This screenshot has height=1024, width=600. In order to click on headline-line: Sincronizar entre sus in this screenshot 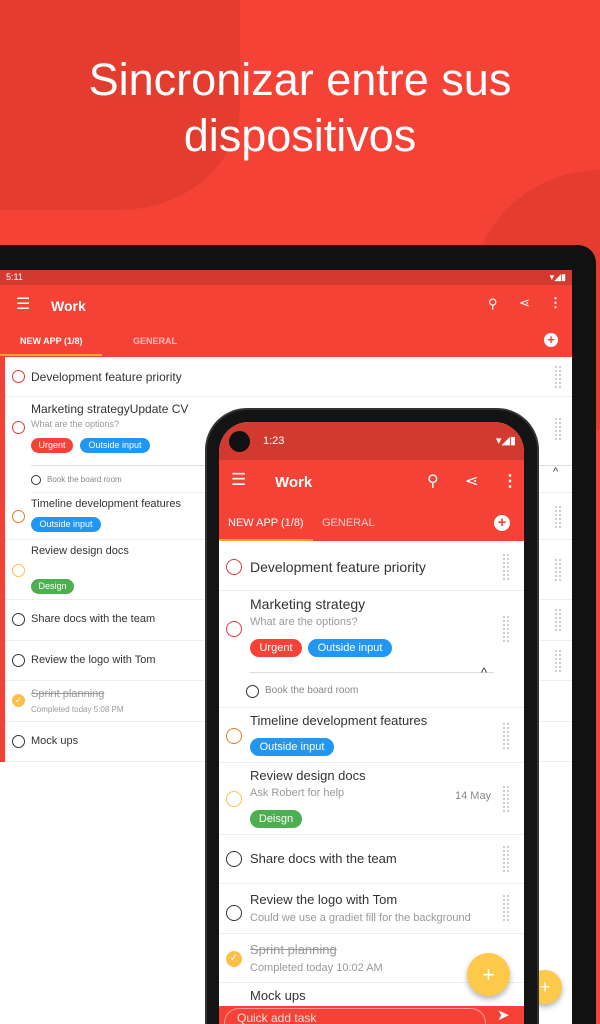, I will do `click(300, 79)`.